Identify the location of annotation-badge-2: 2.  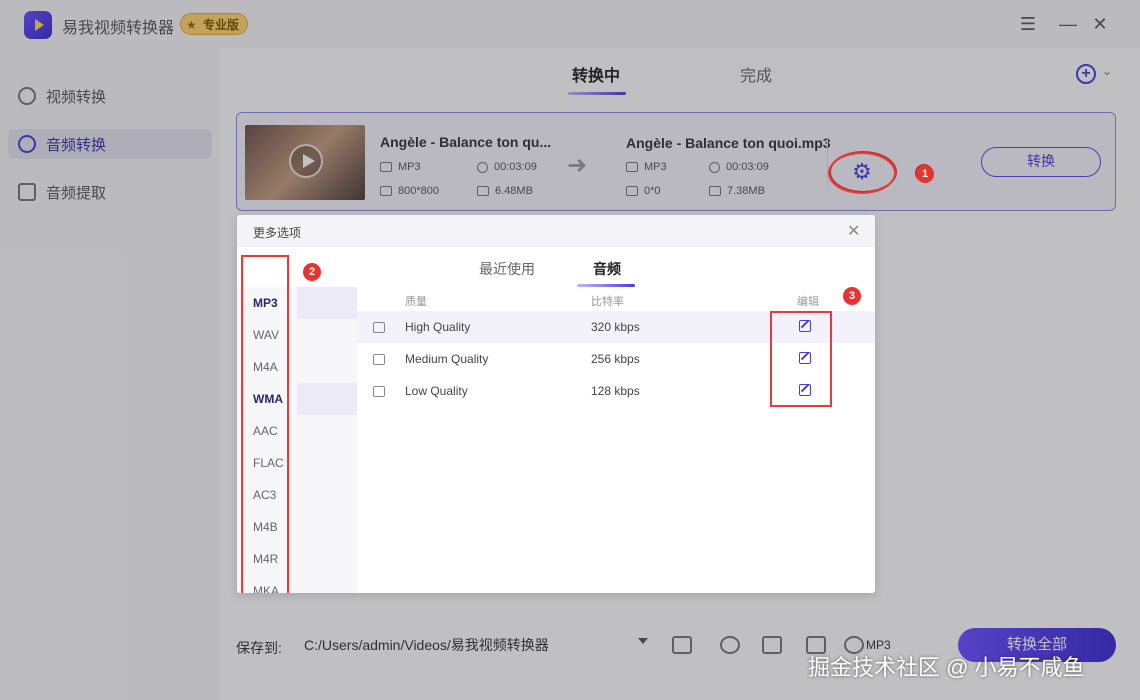
(312, 272).